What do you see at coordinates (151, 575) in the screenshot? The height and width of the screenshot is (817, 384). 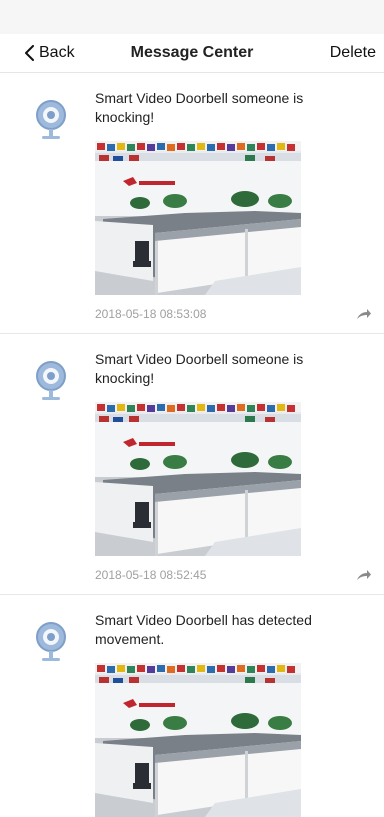 I see `message-timestamp: 2018-05-18 08:52:45` at bounding box center [151, 575].